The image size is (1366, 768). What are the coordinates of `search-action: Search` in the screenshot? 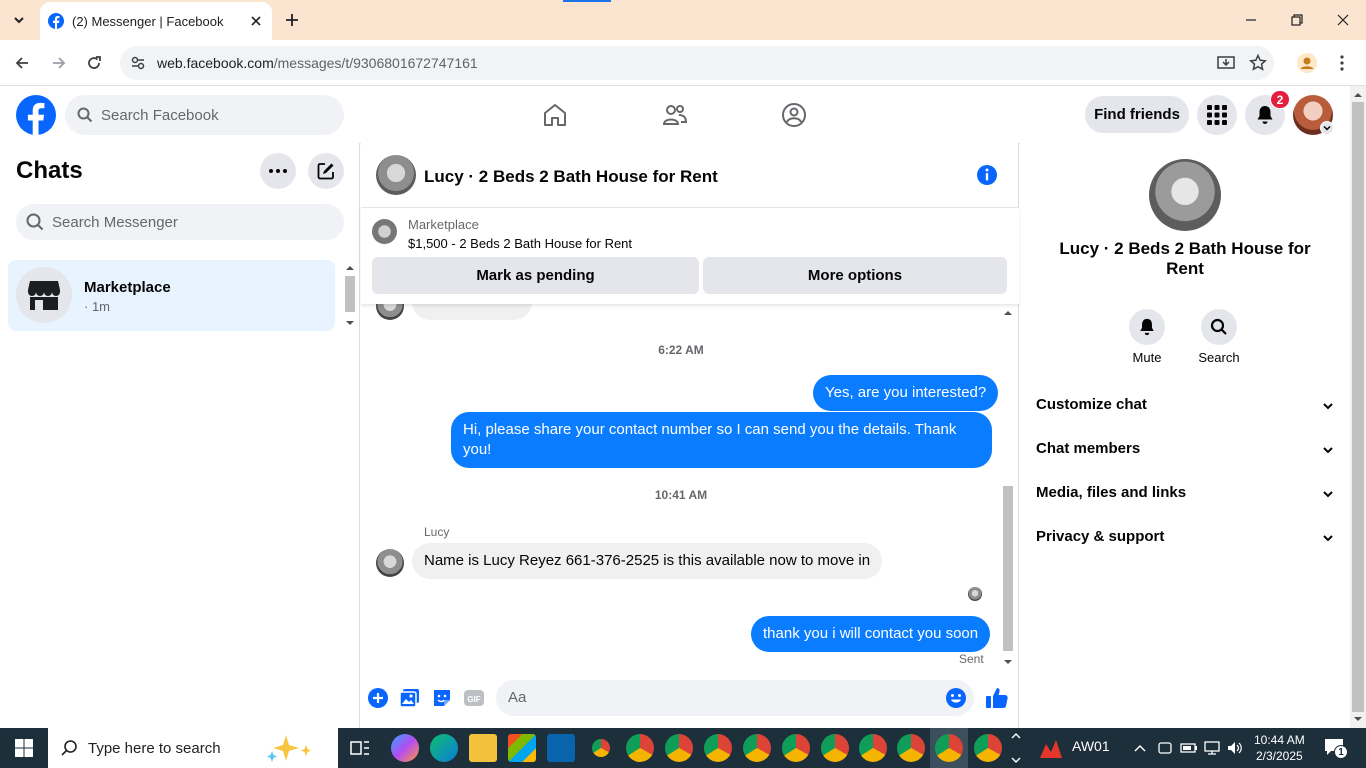 It's located at (1219, 337).